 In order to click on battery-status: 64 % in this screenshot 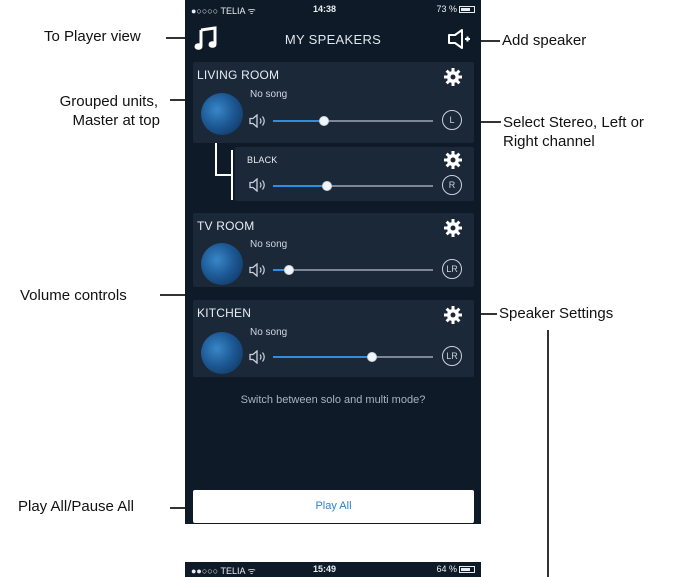, I will do `click(455, 569)`.